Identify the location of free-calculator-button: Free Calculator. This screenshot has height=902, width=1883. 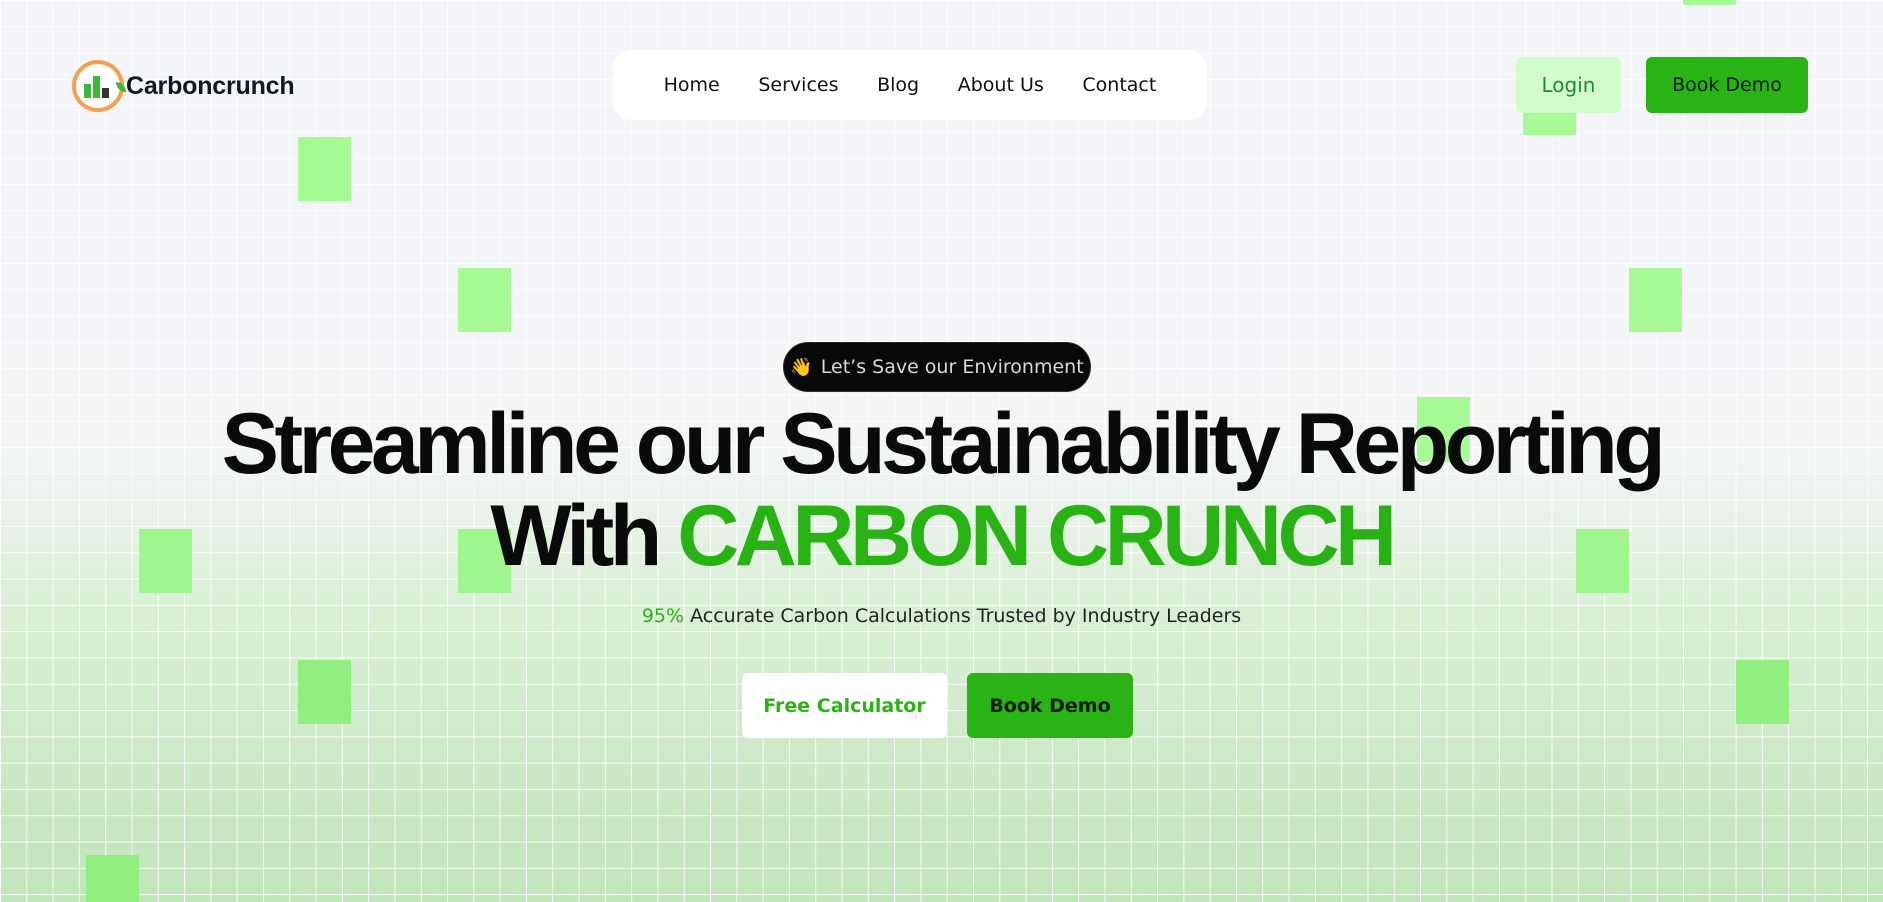
(844, 705).